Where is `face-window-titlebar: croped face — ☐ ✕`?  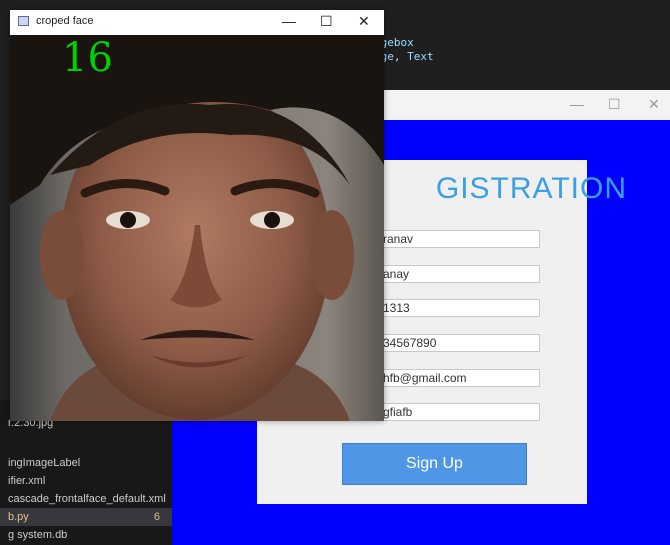 face-window-titlebar: croped face — ☐ ✕ is located at coordinates (197, 22).